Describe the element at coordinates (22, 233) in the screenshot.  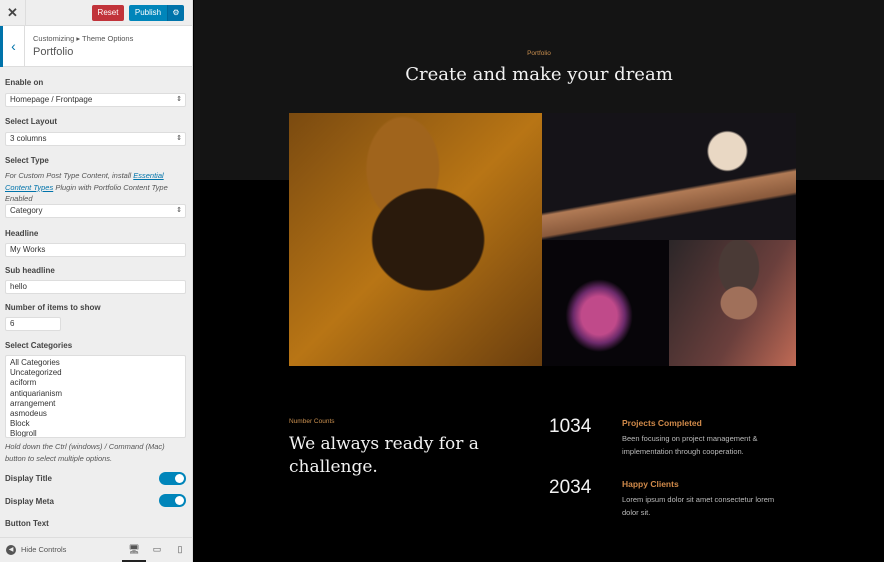
I see `headline-label: Headline` at that location.